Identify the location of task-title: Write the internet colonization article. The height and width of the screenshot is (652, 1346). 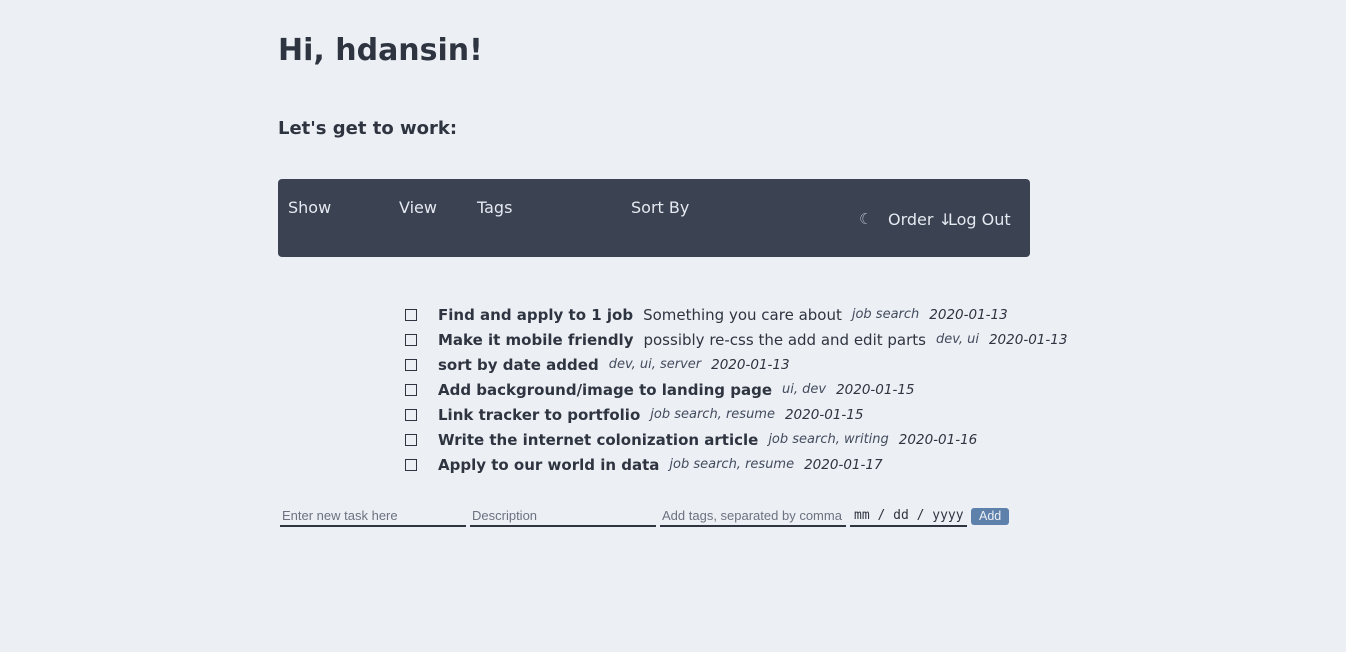
(598, 440).